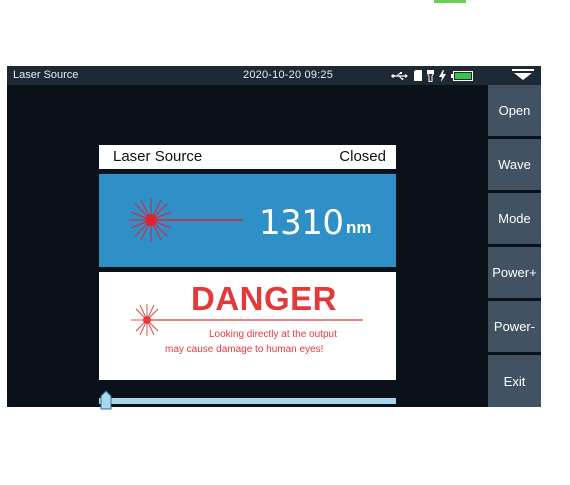  I want to click on dropdown-arrow-icon, so click(523, 75).